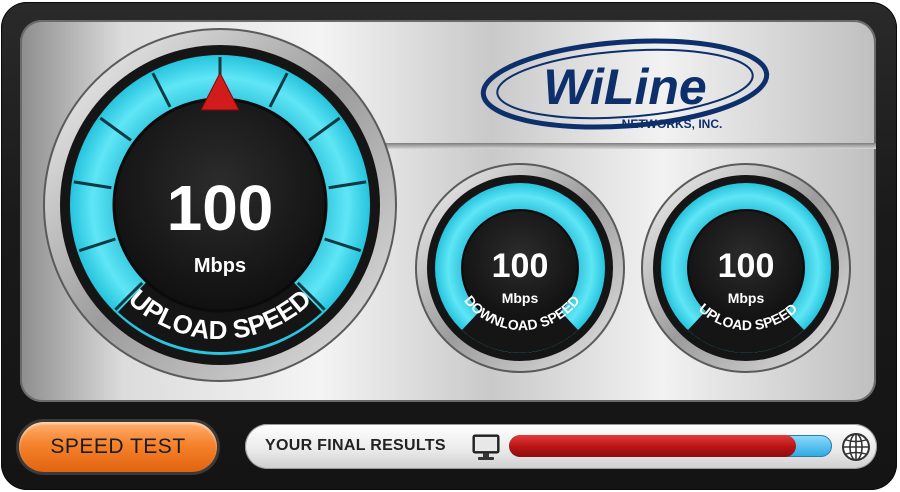 The height and width of the screenshot is (492, 900). I want to click on results-bar: YOUR FINAL RESULTS, so click(561, 446).